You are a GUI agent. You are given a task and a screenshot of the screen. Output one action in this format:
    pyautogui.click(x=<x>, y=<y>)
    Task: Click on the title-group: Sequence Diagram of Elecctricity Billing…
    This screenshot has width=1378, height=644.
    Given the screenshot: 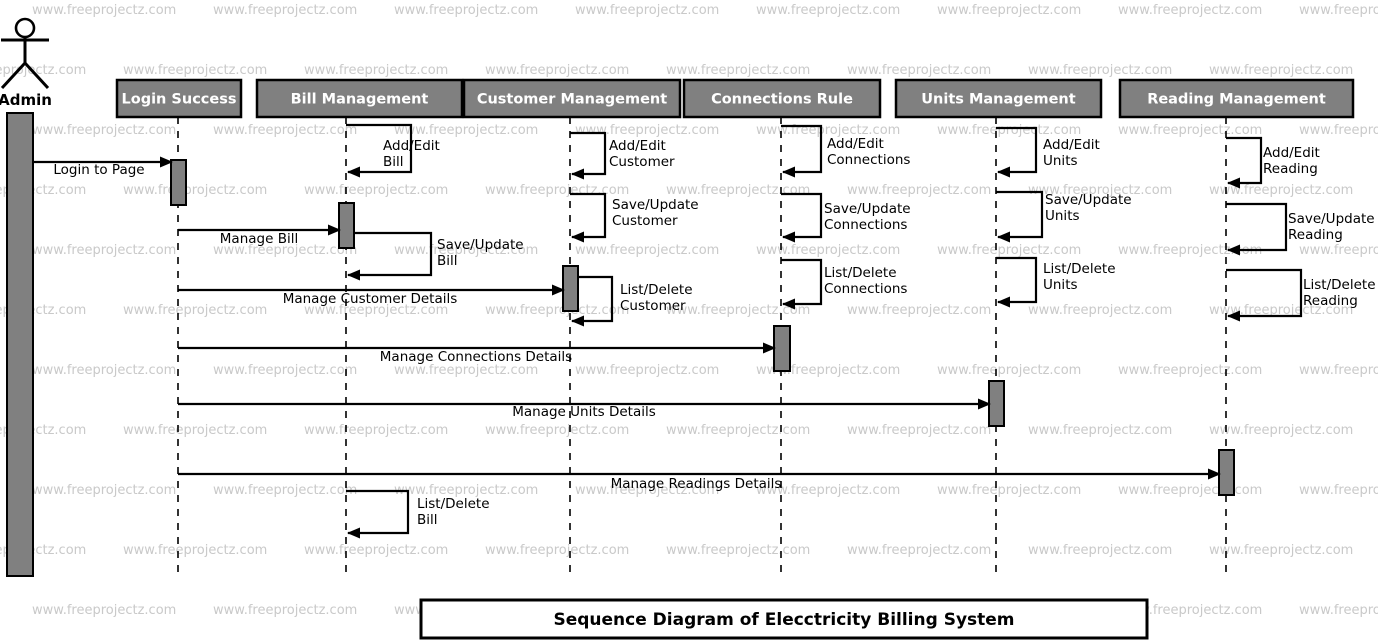 What is the action you would take?
    pyautogui.click(x=784, y=619)
    